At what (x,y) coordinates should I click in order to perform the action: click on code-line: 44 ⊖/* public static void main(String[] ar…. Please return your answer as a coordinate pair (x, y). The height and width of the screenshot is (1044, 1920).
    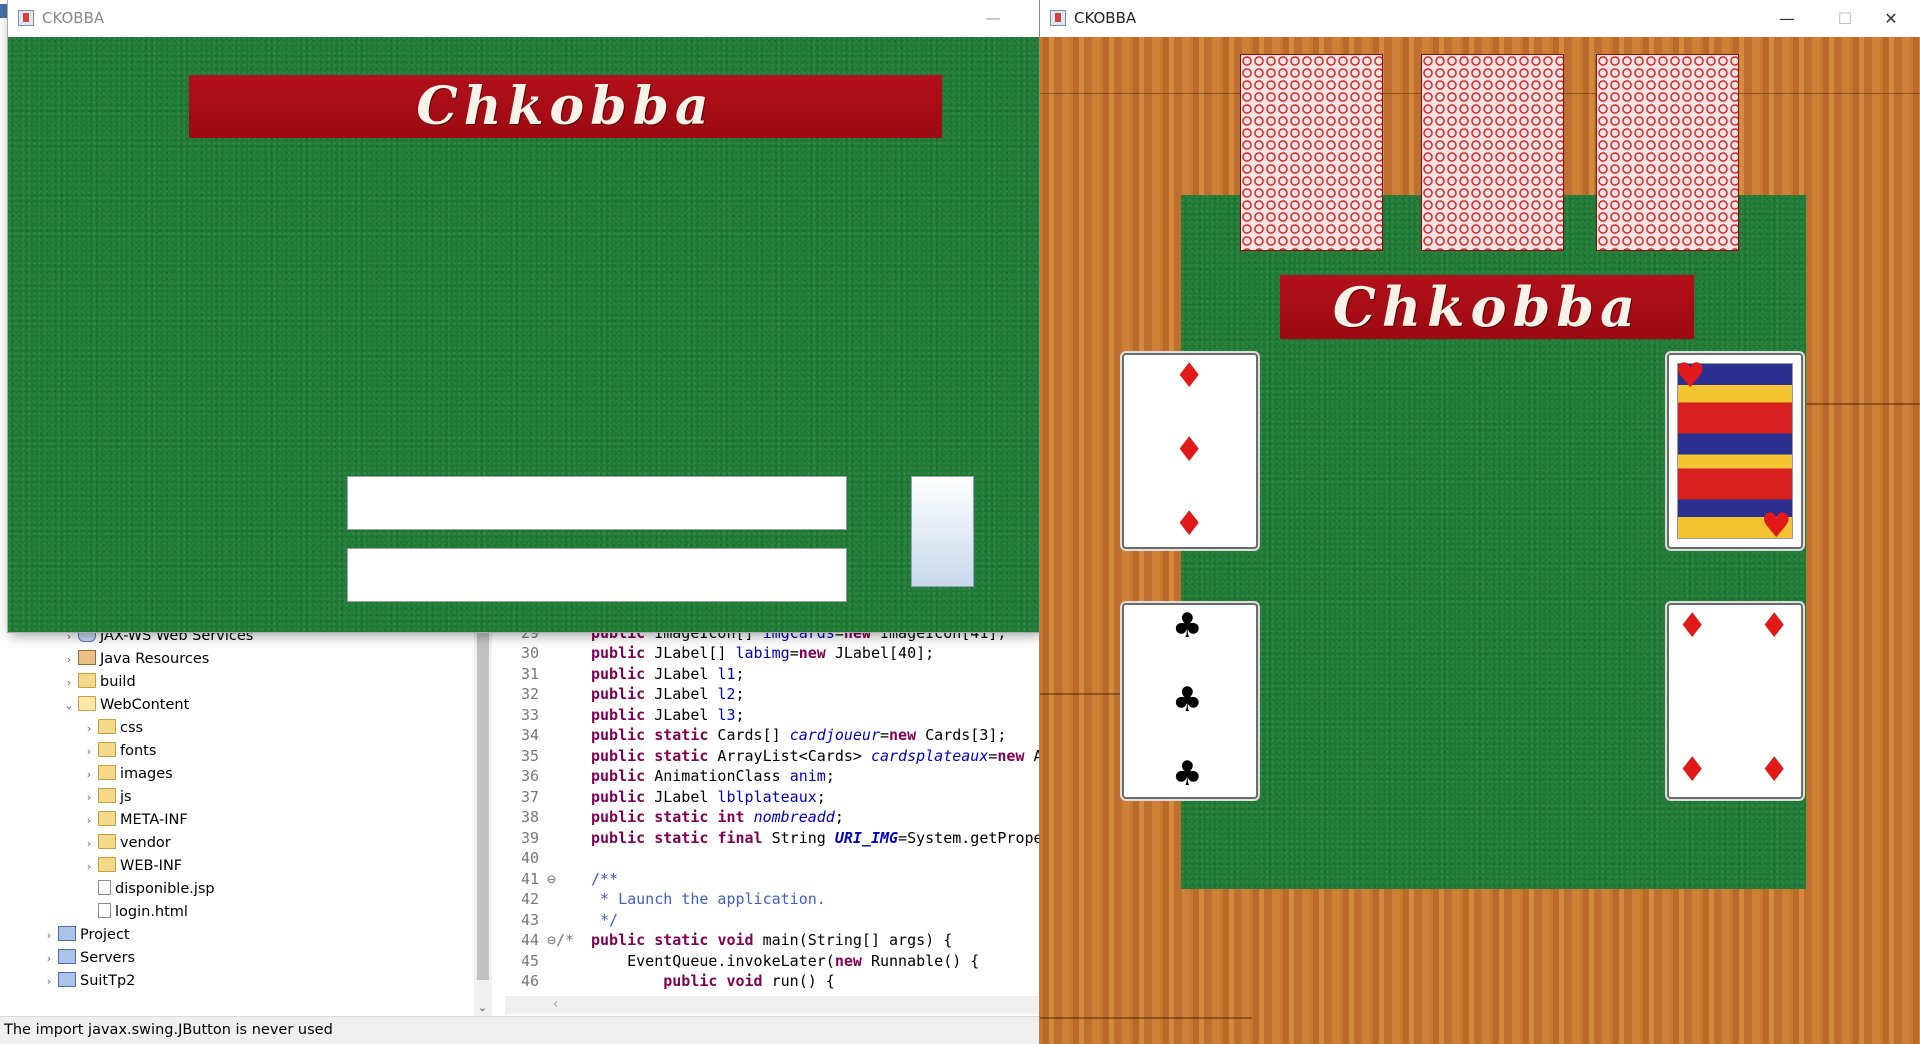
    Looking at the image, I should click on (772, 940).